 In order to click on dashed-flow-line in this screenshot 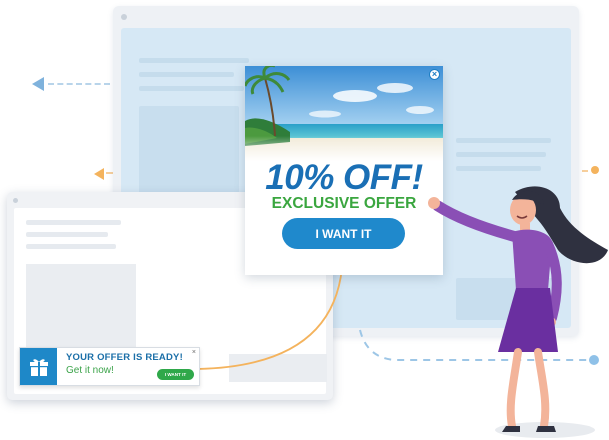, I will do `click(79, 84)`.